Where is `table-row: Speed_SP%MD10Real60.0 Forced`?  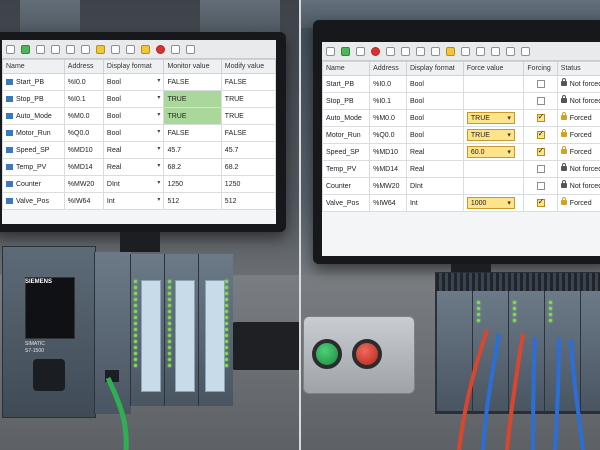
table-row: Speed_SP%MD10Real60.0 Forced is located at coordinates (461, 152).